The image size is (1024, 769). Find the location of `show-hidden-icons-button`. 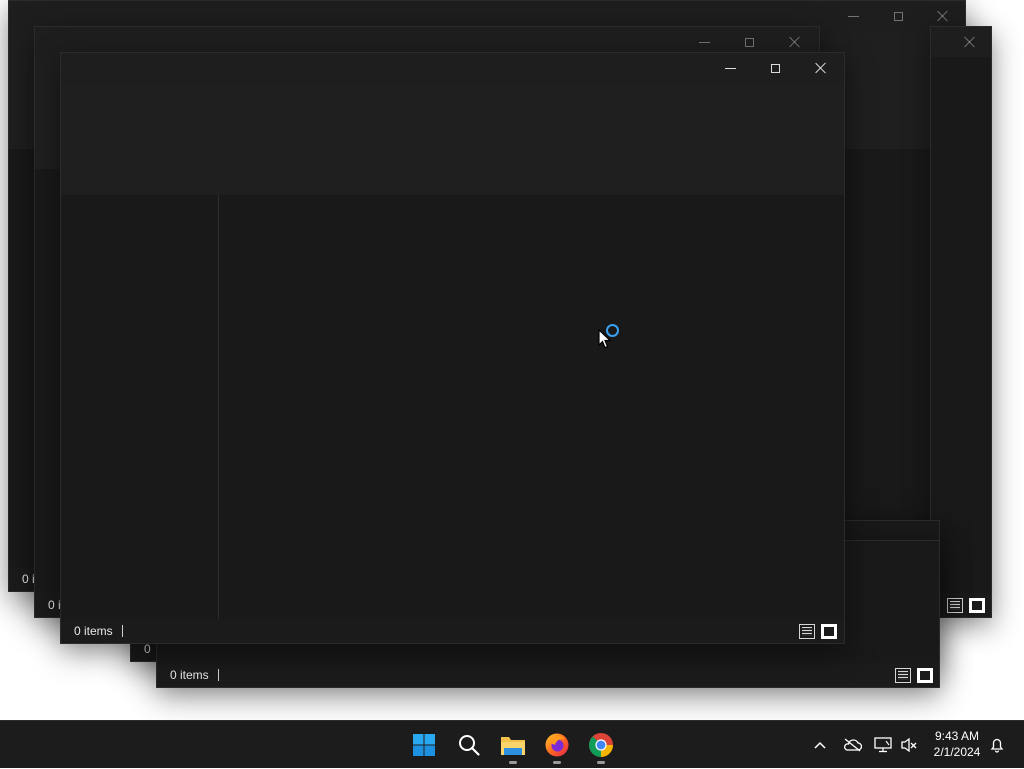

show-hidden-icons-button is located at coordinates (820, 745).